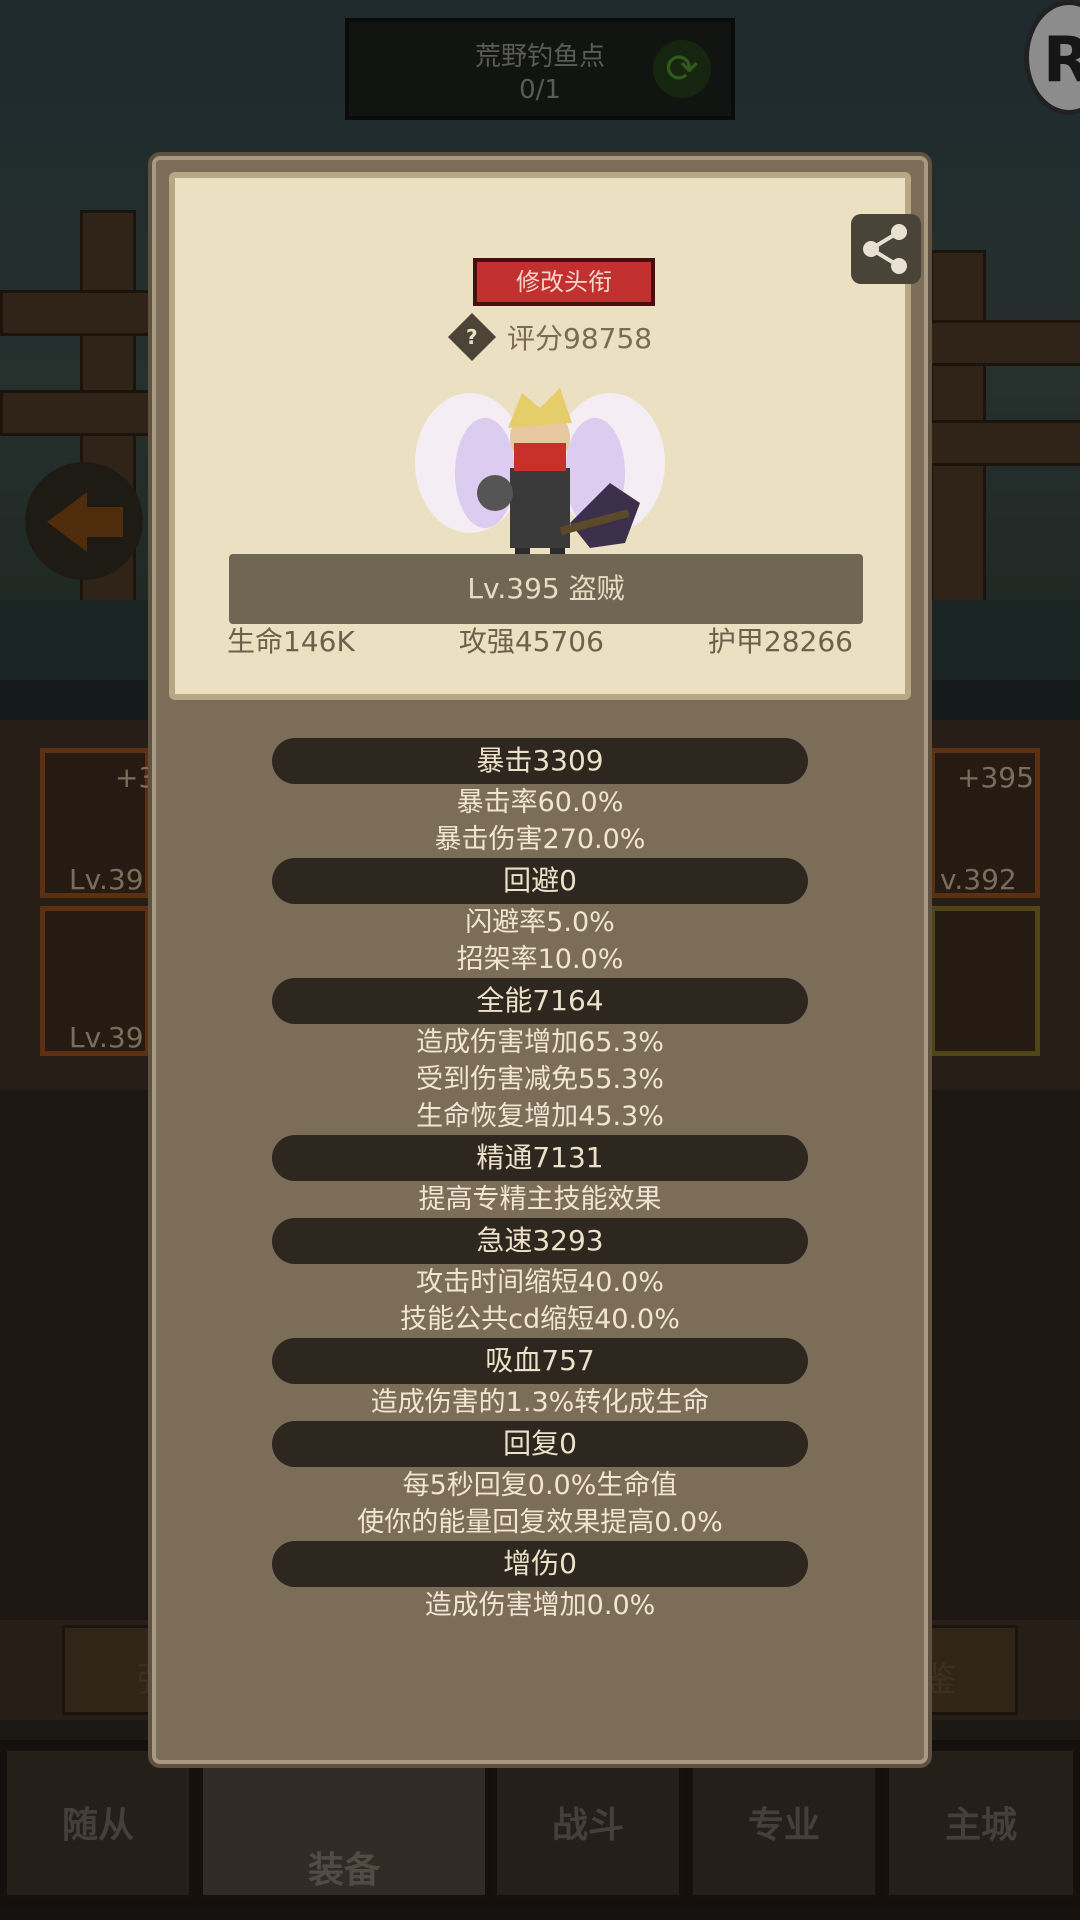 This screenshot has width=1080, height=1920. What do you see at coordinates (540, 483) in the screenshot?
I see `character-avatar` at bounding box center [540, 483].